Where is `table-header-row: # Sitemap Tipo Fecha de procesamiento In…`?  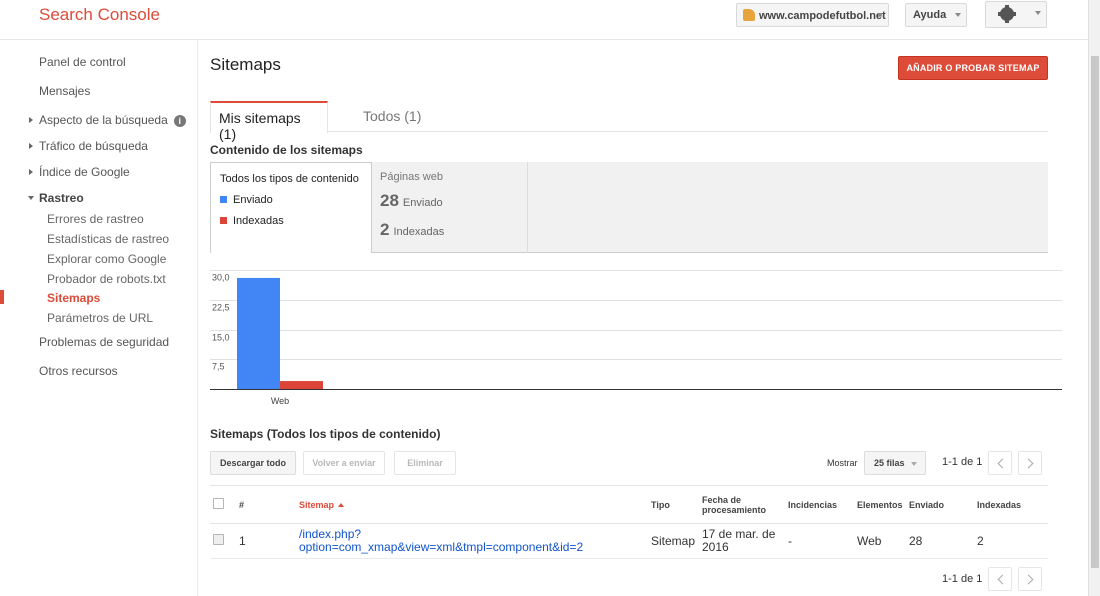
table-header-row: # Sitemap Tipo Fecha de procesamiento In… is located at coordinates (629, 504).